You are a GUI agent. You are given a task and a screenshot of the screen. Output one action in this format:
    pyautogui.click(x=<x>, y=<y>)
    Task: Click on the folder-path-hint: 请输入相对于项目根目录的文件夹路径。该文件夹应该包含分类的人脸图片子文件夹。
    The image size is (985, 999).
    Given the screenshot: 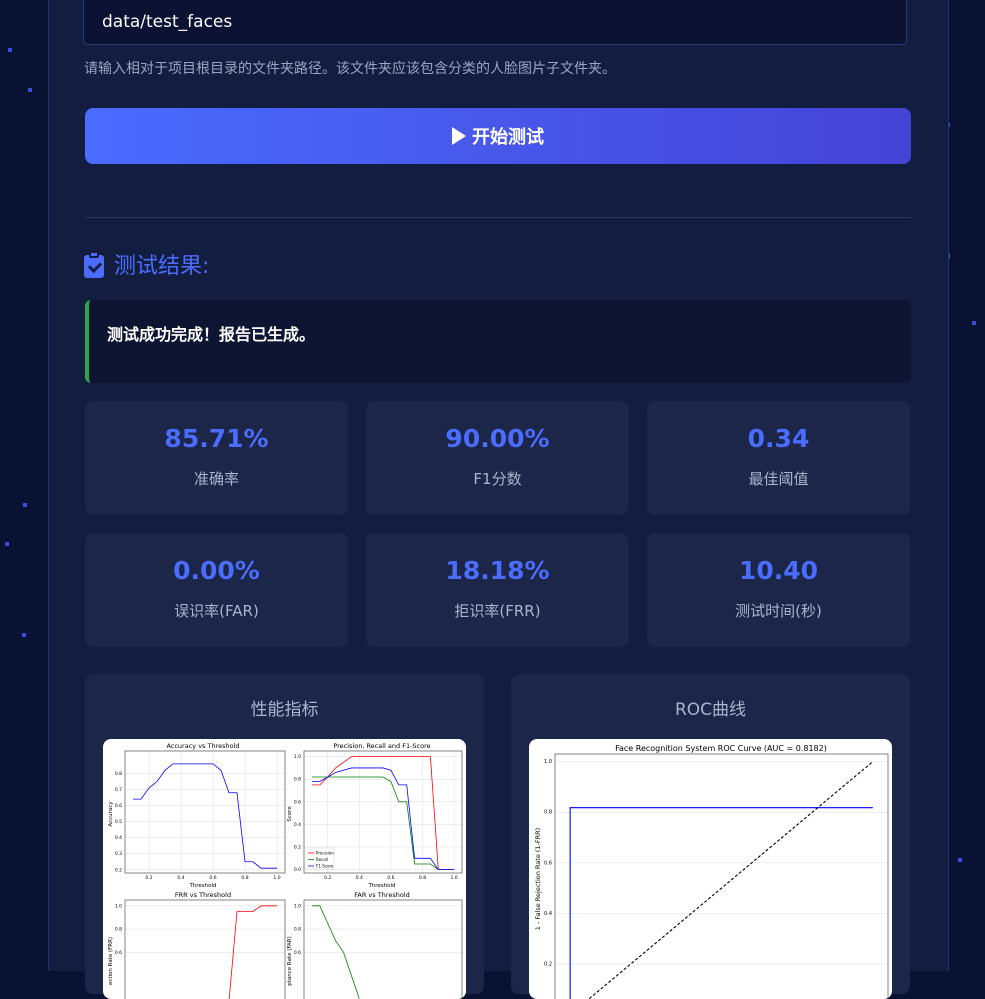 What is the action you would take?
    pyautogui.click(x=350, y=69)
    